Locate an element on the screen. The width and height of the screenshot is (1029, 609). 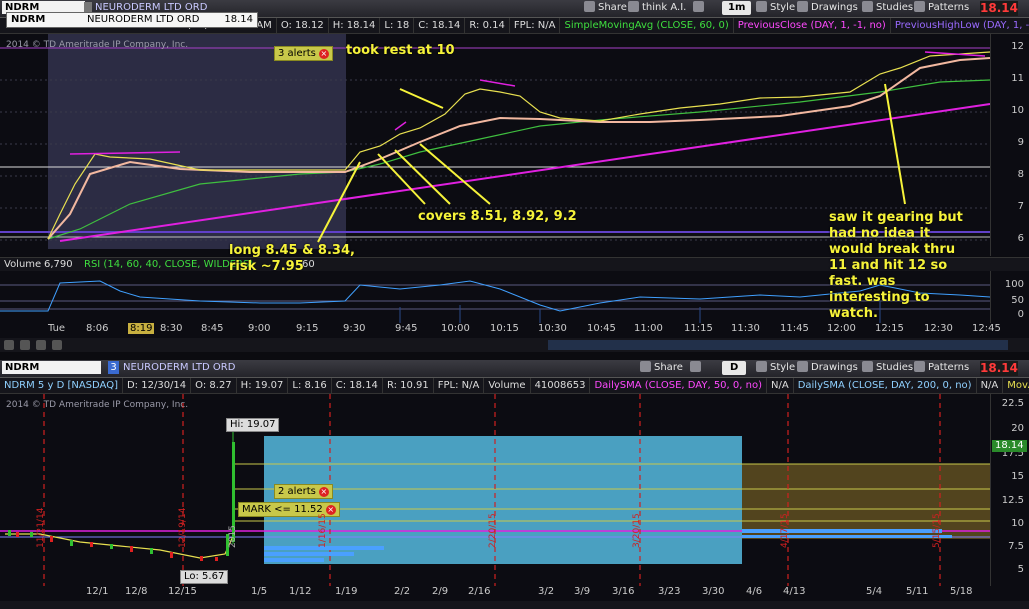
bottom-price-axis: 22.5 20 17.5 15 12.5 10 7.5 5 is located at coordinates (1009, 490).